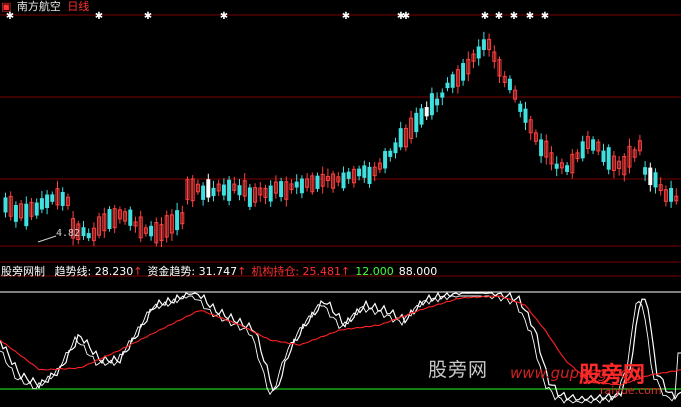 The width and height of the screenshot is (681, 407). Describe the element at coordinates (197, 271) in the screenshot. I see `indicator-value-1: 资金趋势: 31.747↑` at that location.